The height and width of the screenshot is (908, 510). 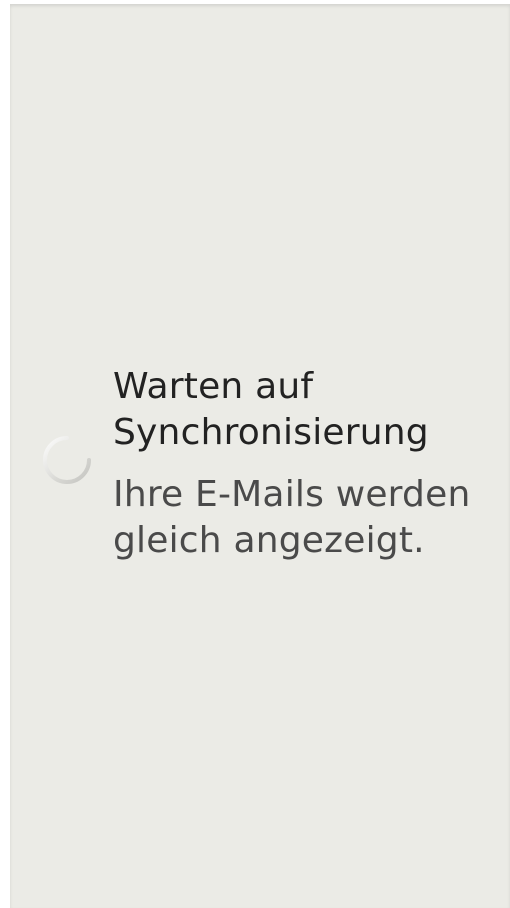 What do you see at coordinates (271, 409) in the screenshot?
I see `sync-title: Warten auf Synchronisierung` at bounding box center [271, 409].